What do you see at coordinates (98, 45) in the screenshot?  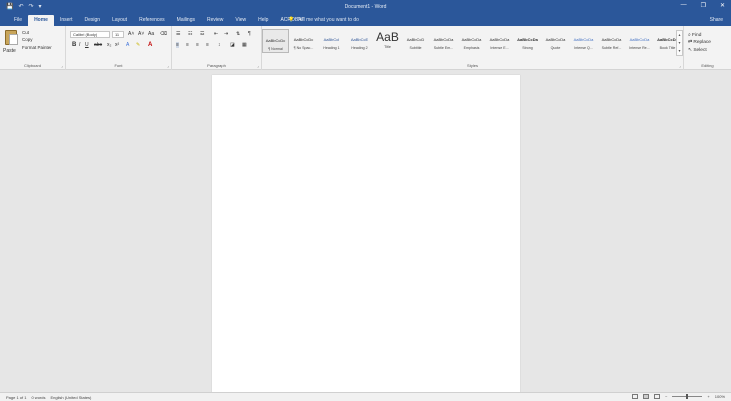 I see `strikethrough-icon: abc` at bounding box center [98, 45].